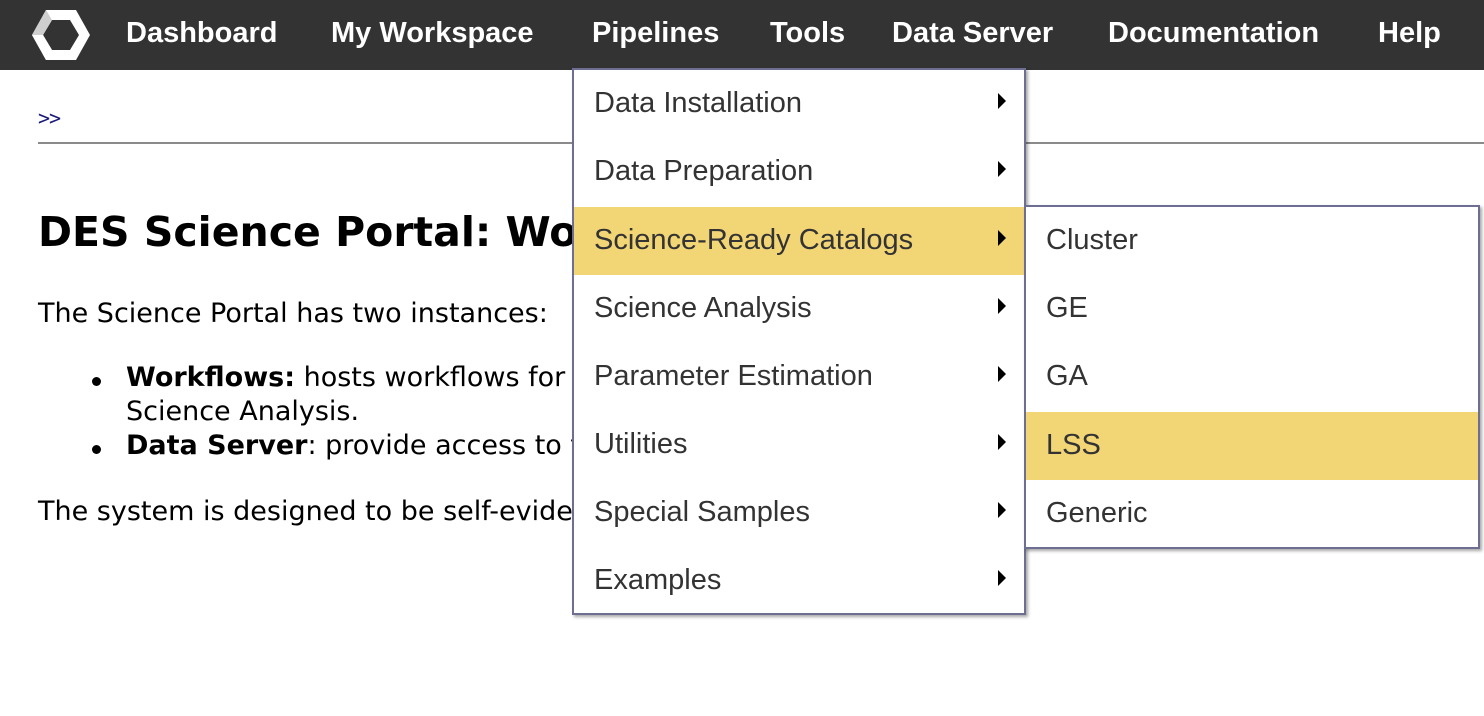 This screenshot has height=716, width=1484. What do you see at coordinates (1252, 446) in the screenshot?
I see `submenu-item-lss: LSS` at bounding box center [1252, 446].